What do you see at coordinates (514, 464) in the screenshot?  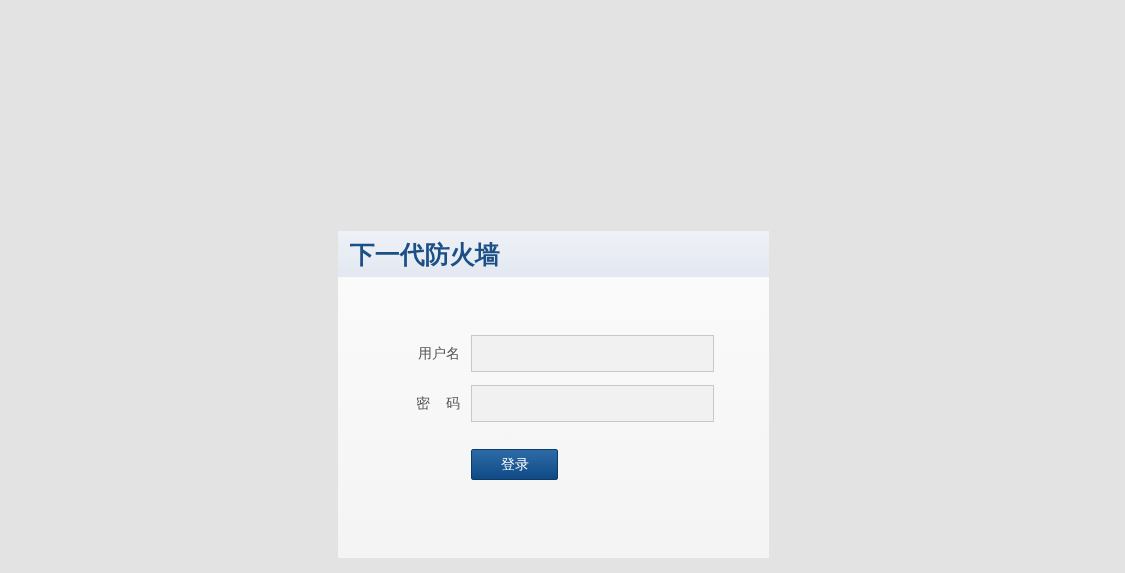 I see `login-button: 登录` at bounding box center [514, 464].